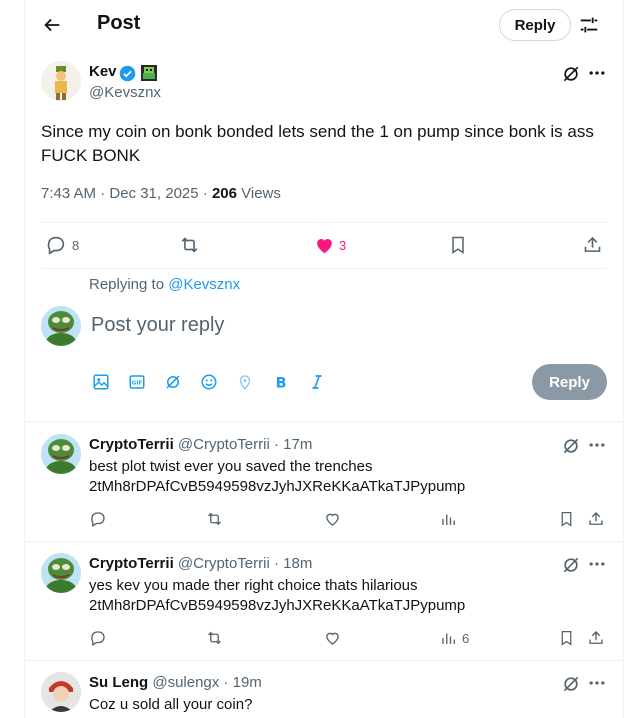  What do you see at coordinates (209, 382) in the screenshot?
I see `emoji-icon` at bounding box center [209, 382].